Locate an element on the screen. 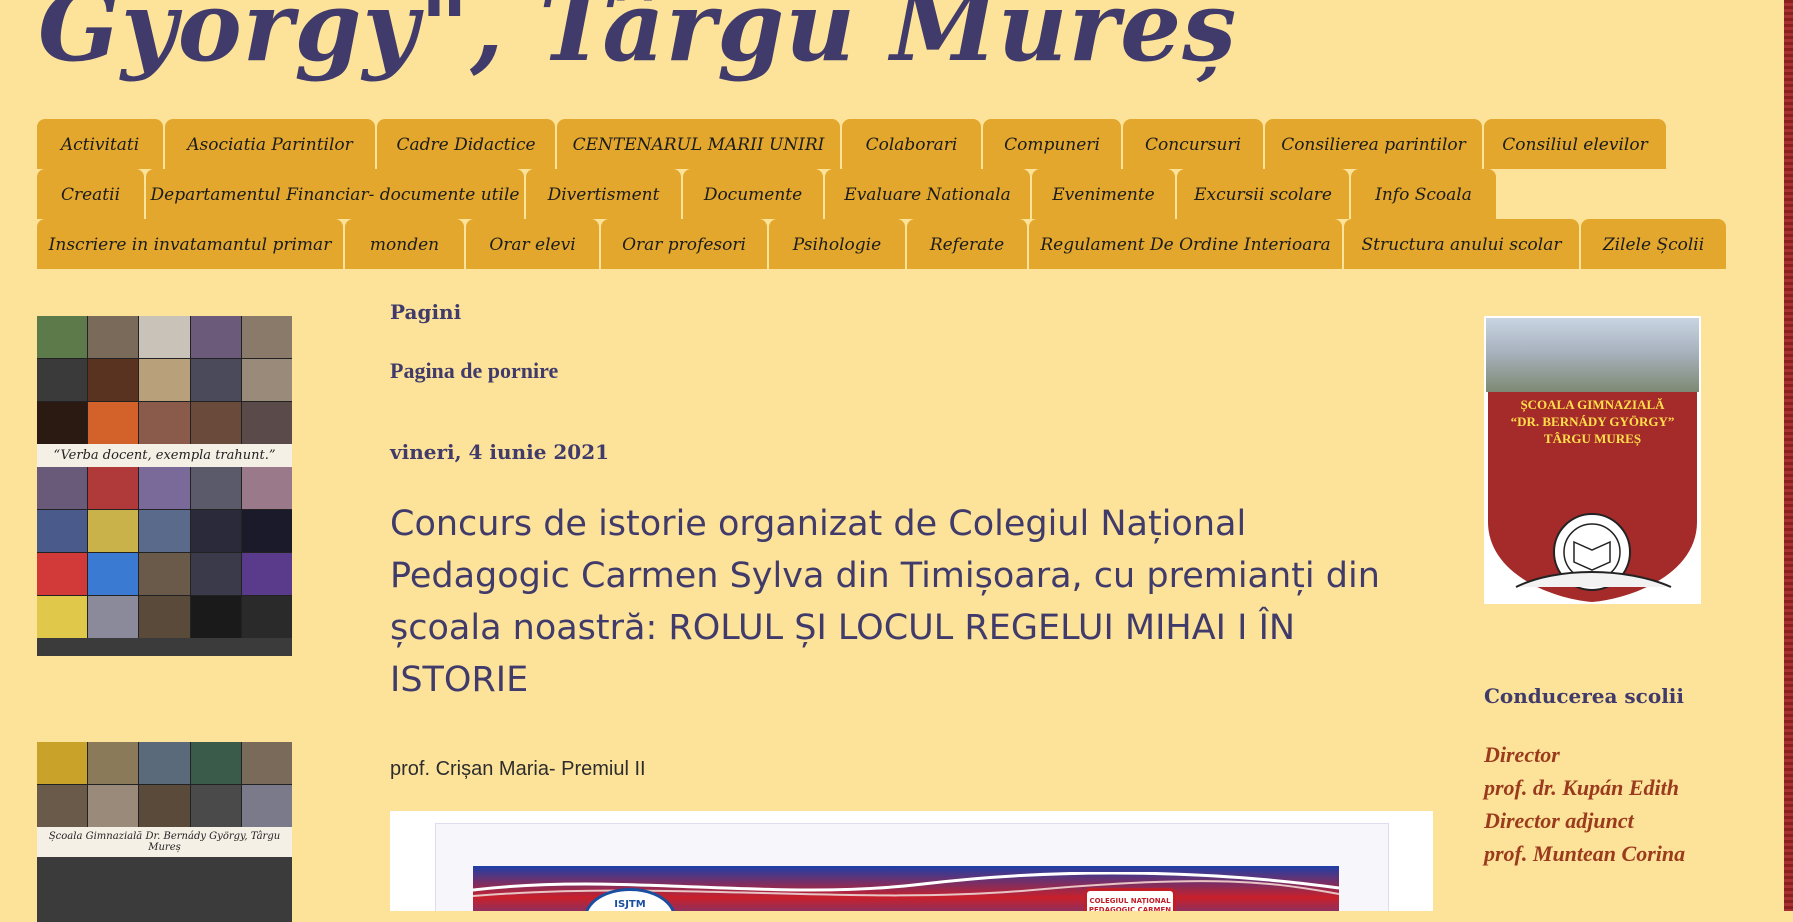  collage-2-photos is located at coordinates (164, 784).